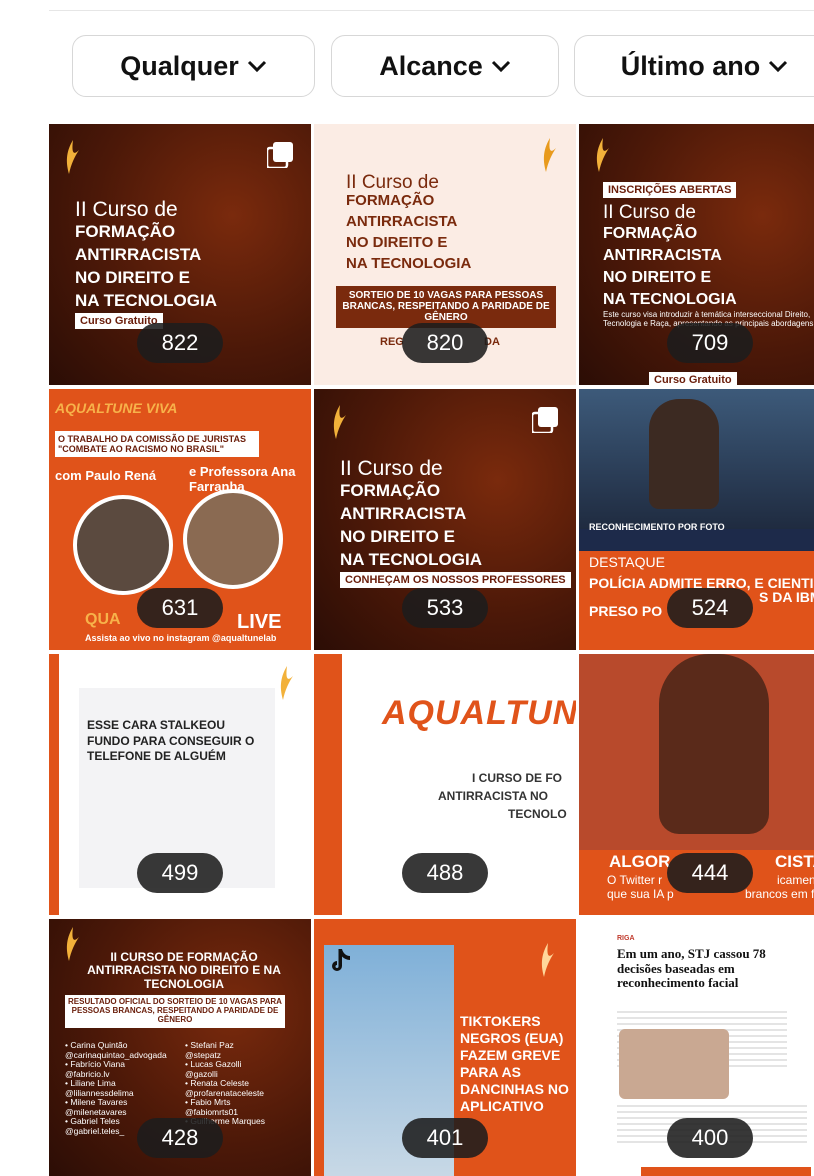 Image resolution: width=814 pixels, height=1176 pixels. I want to click on post-title-line: ANTIRRACISTA NO, so click(493, 796).